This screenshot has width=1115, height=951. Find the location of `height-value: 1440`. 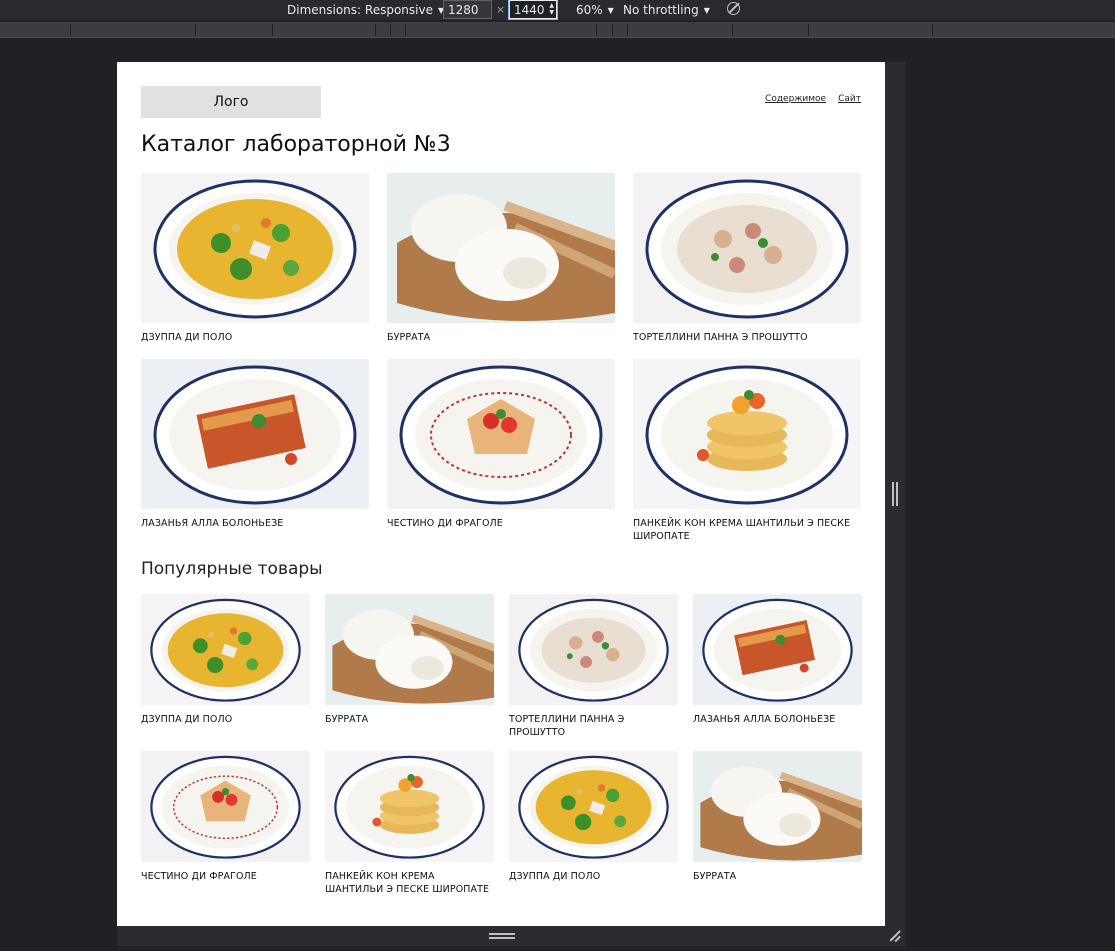

height-value: 1440 is located at coordinates (529, 9).